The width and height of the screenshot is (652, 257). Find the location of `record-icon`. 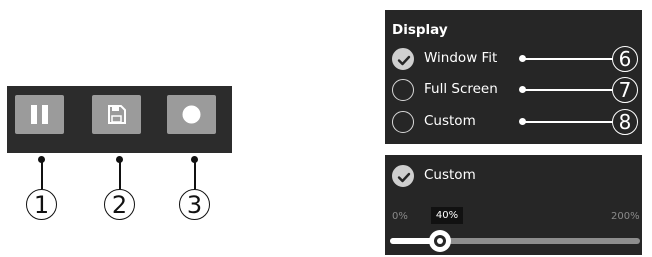

record-icon is located at coordinates (191, 114).